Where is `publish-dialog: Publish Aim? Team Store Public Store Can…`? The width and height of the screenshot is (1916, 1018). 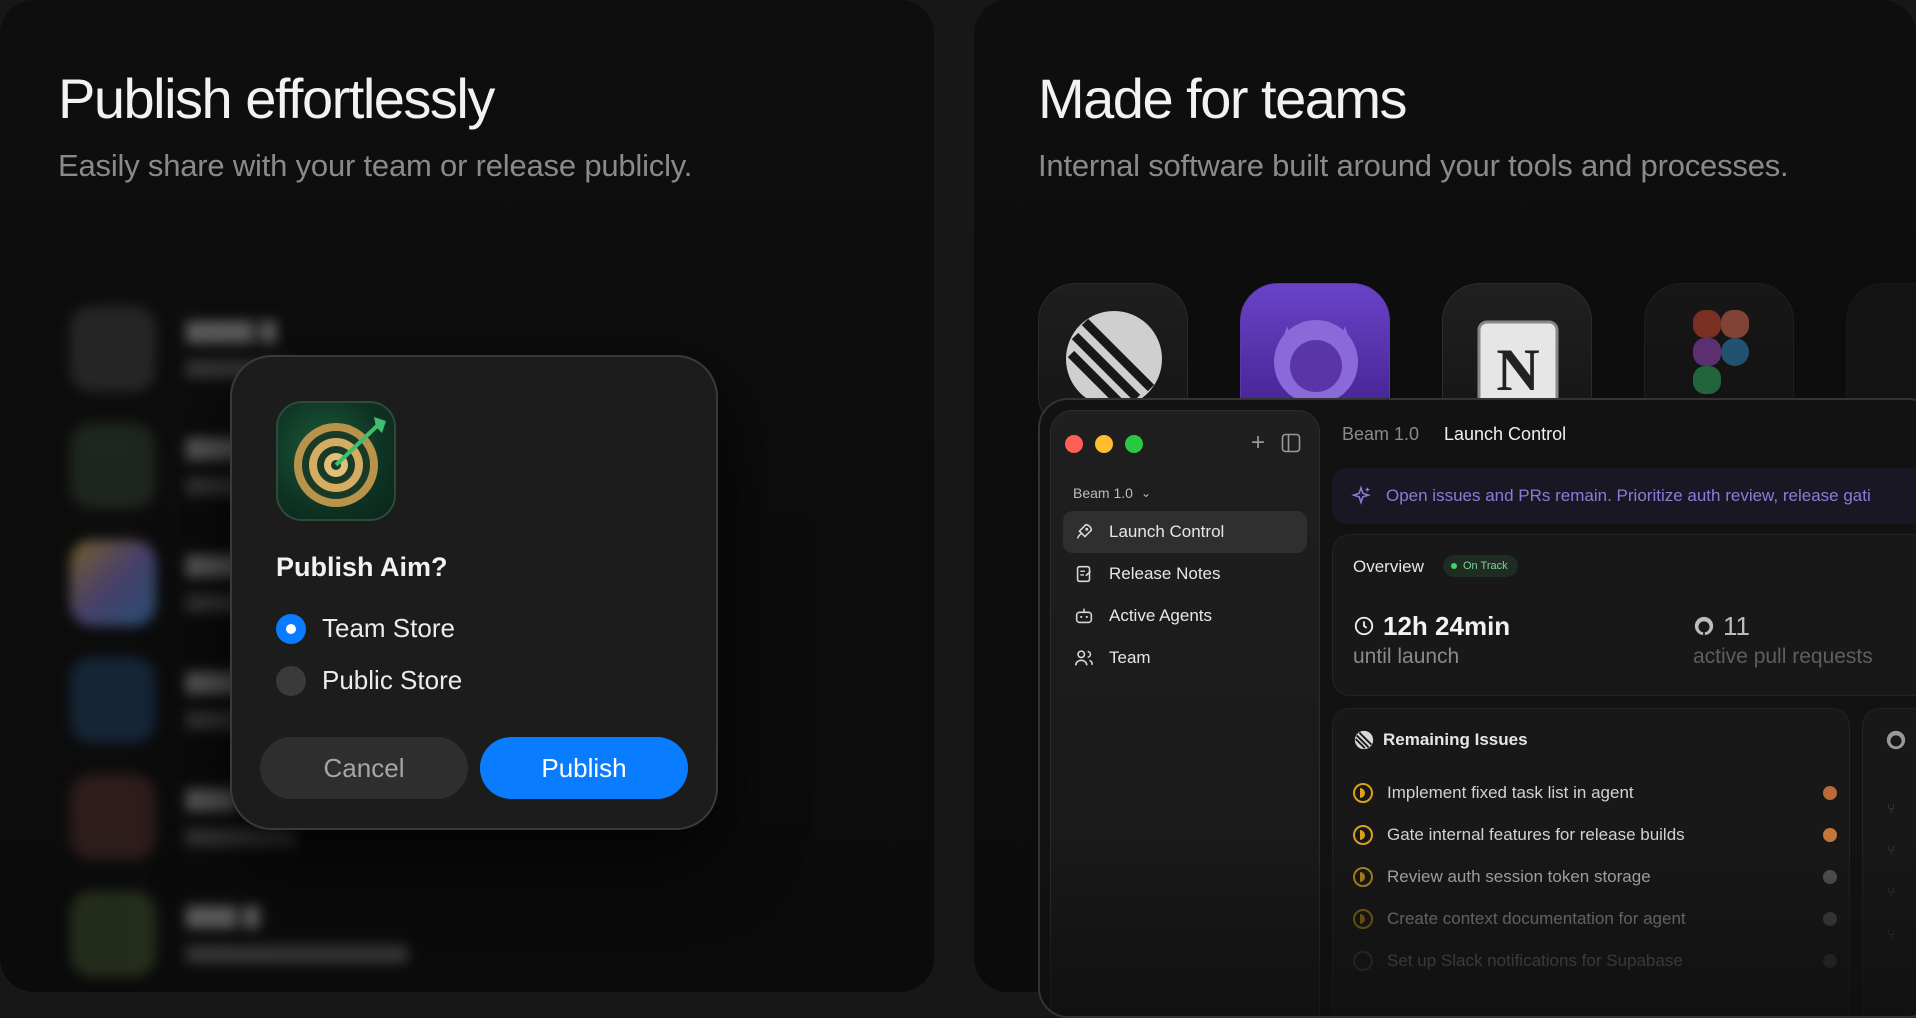
publish-dialog: Publish Aim? Team Store Public Store Can… is located at coordinates (474, 592).